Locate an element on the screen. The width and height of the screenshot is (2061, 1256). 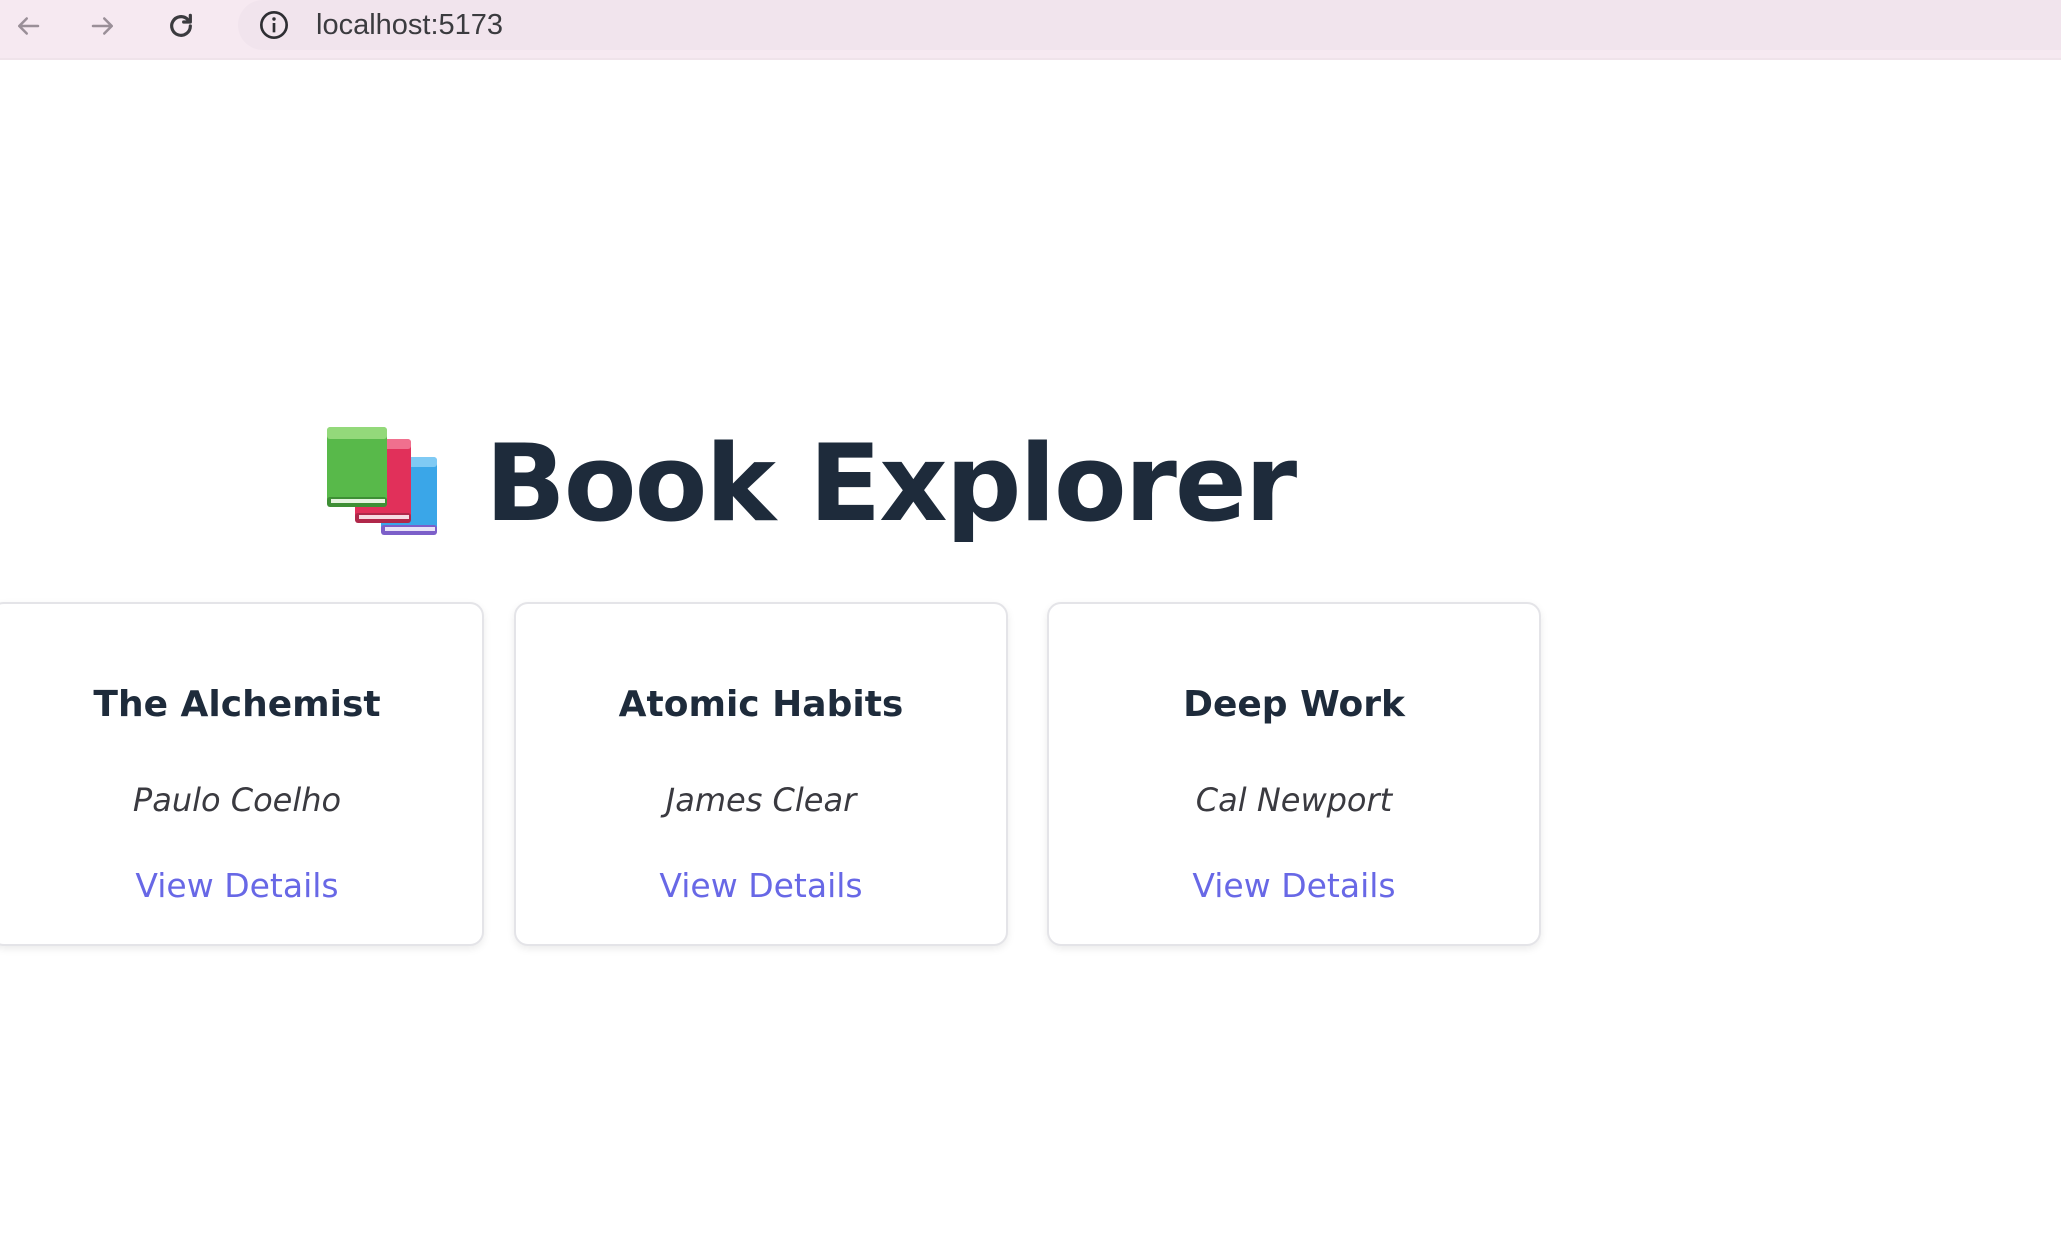
page-header: Book Explorer is located at coordinates (811, 483).